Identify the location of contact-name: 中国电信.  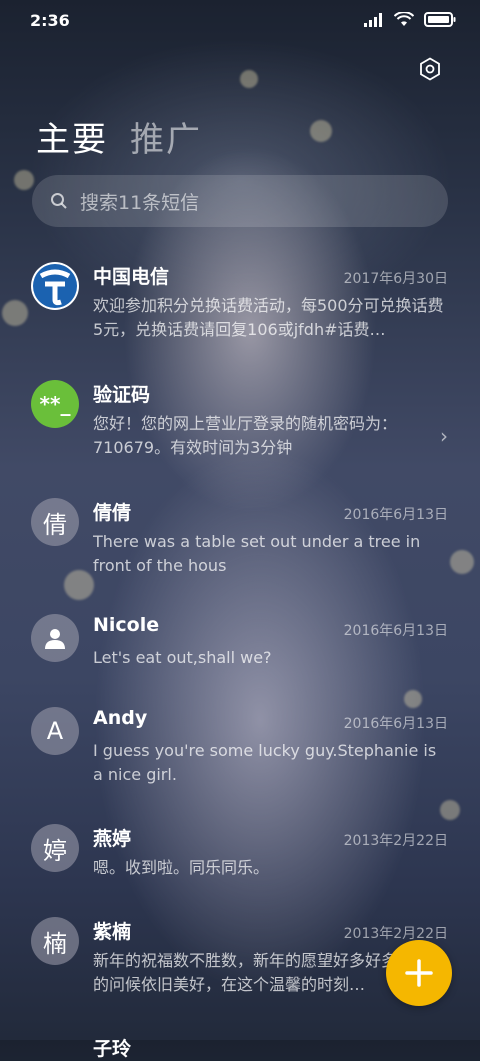
(131, 277).